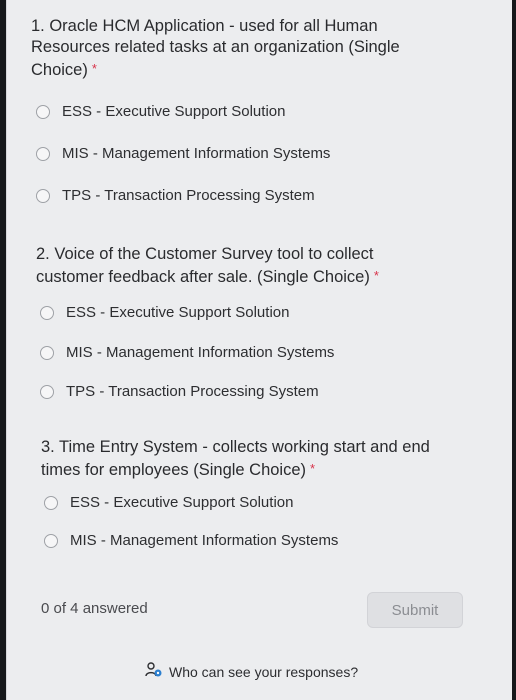 This screenshot has width=516, height=700. I want to click on submit-button: Submit, so click(415, 610).